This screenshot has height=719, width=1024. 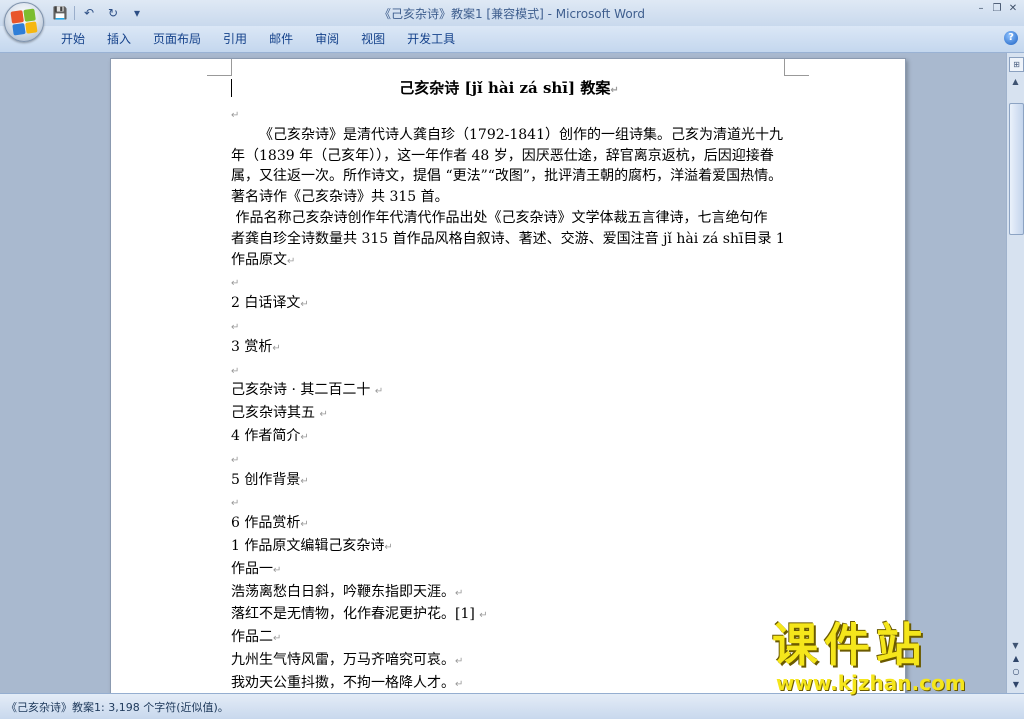 What do you see at coordinates (117, 707) in the screenshot?
I see `status-text: 《己亥杂诗》教案1: 3,198 个字符(近似值)。` at bounding box center [117, 707].